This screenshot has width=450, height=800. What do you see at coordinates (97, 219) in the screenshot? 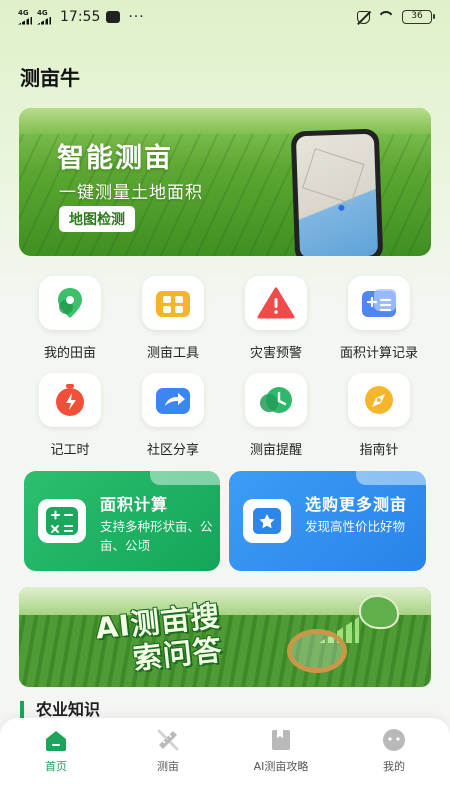
I see `map-detect-button: 地图检测` at bounding box center [97, 219].